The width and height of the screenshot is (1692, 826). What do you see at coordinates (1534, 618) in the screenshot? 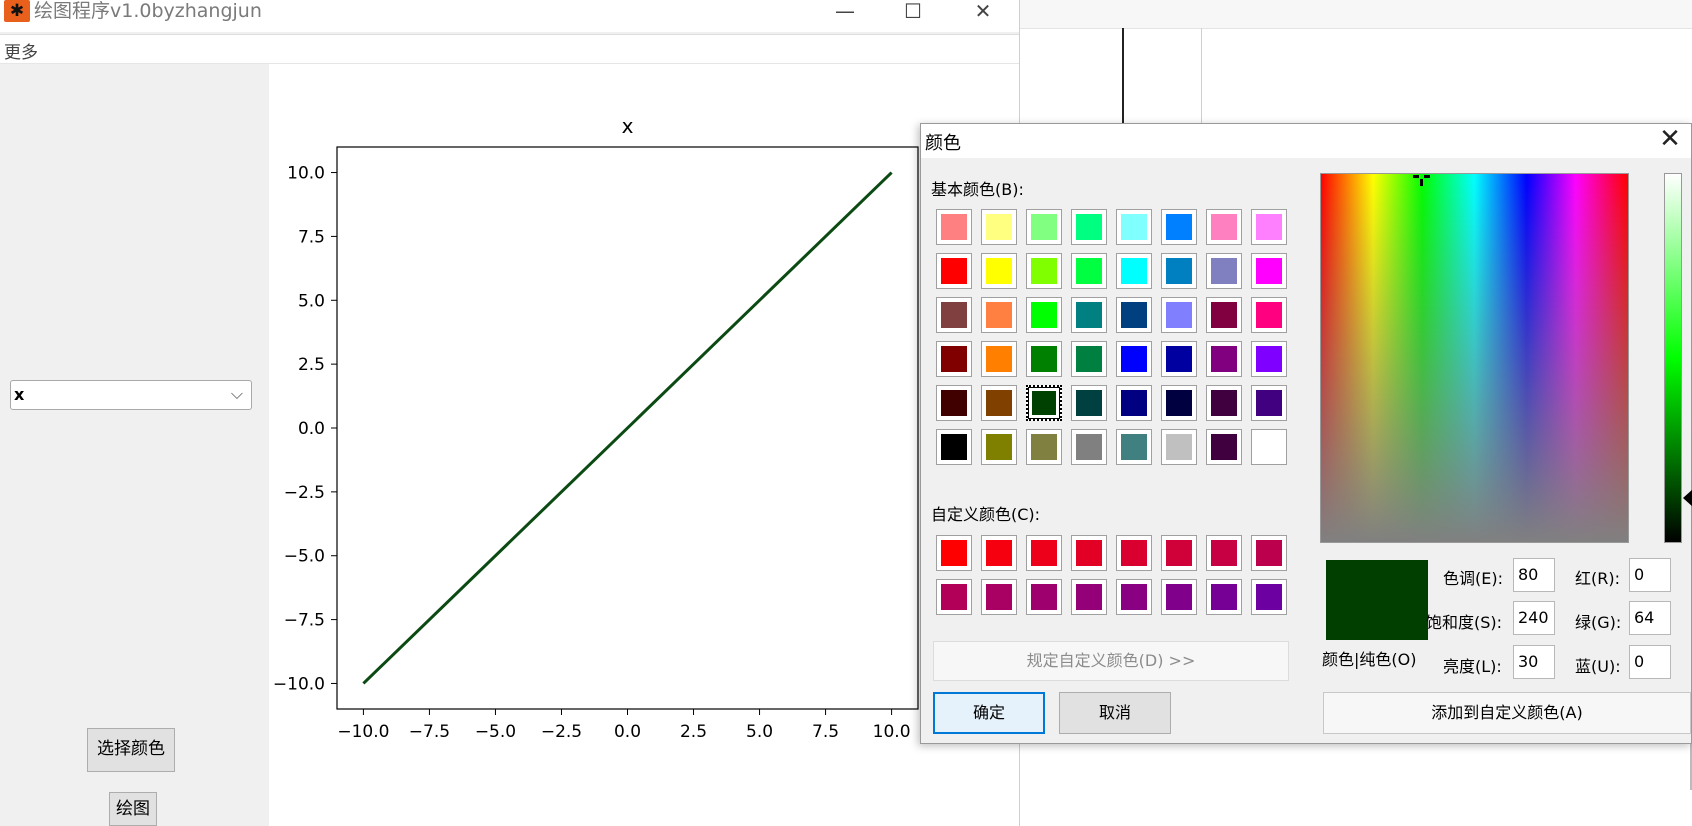
I see `saturation-input: 240` at bounding box center [1534, 618].